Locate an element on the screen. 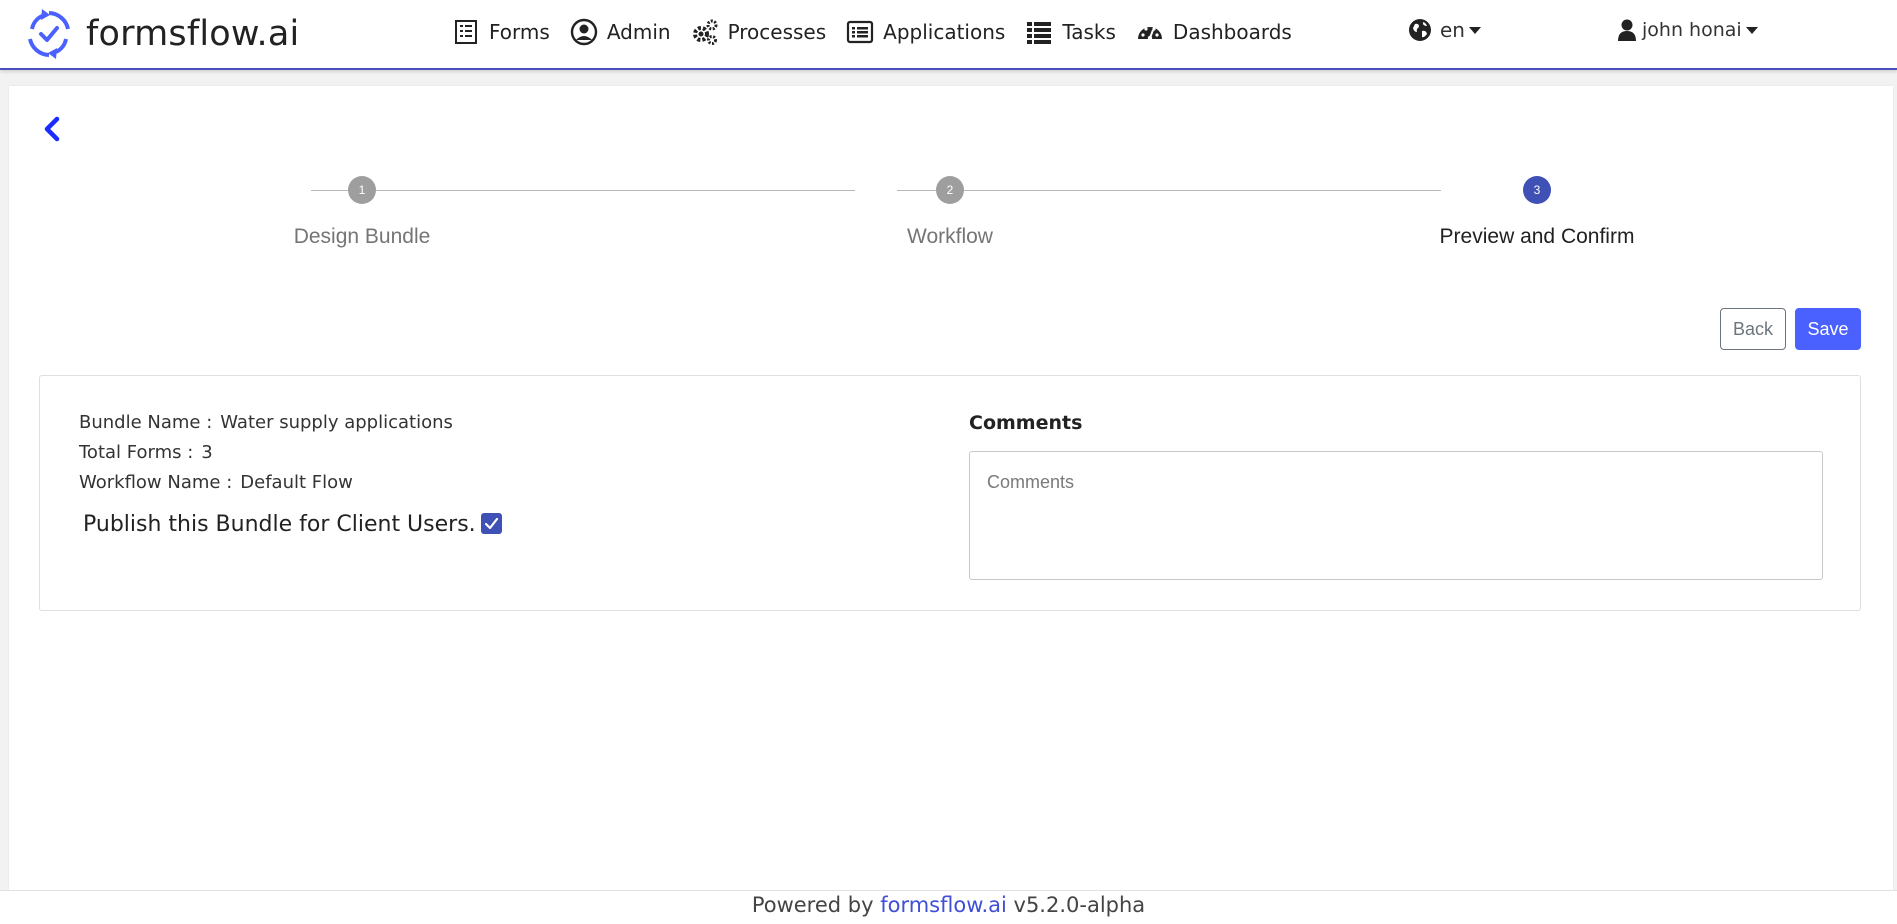  save-button: Save is located at coordinates (1828, 329).